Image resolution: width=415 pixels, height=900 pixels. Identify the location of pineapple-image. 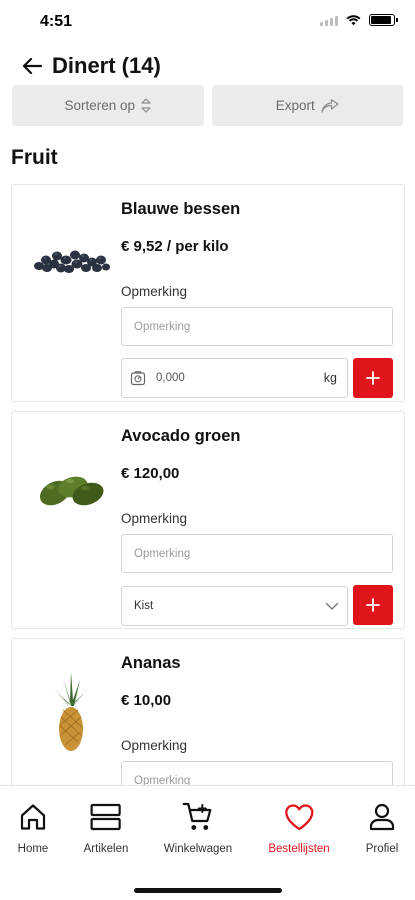
(71, 713).